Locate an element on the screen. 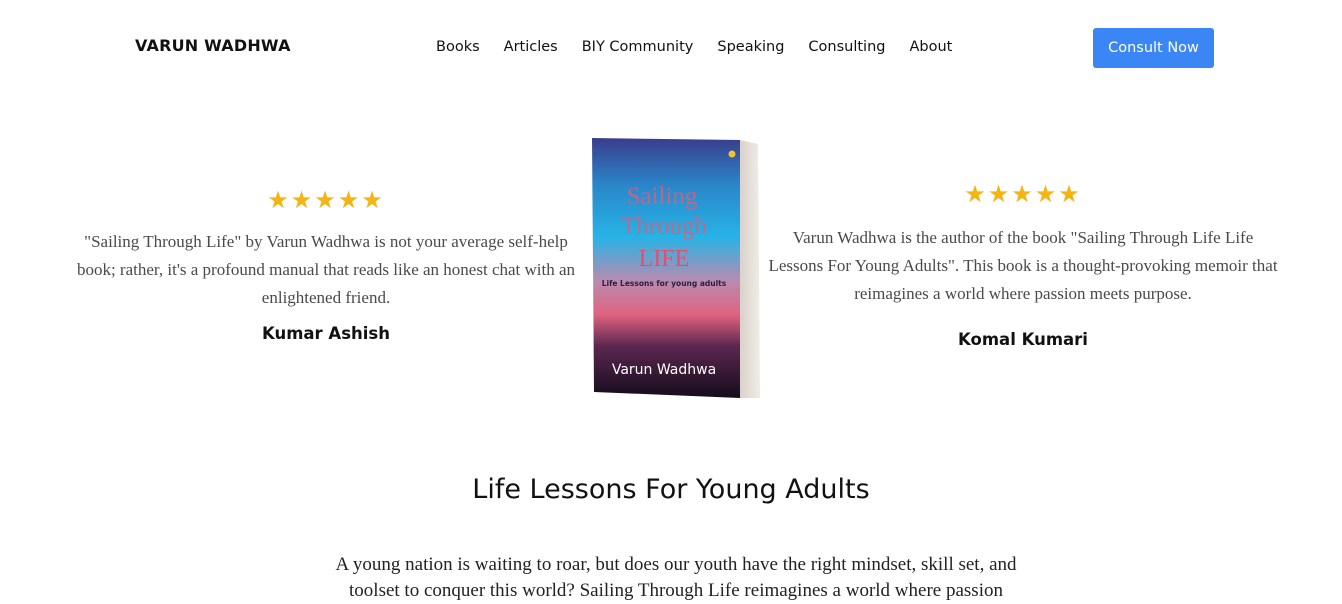 This screenshot has height=604, width=1342. nav-link-articles: Articles is located at coordinates (531, 47).